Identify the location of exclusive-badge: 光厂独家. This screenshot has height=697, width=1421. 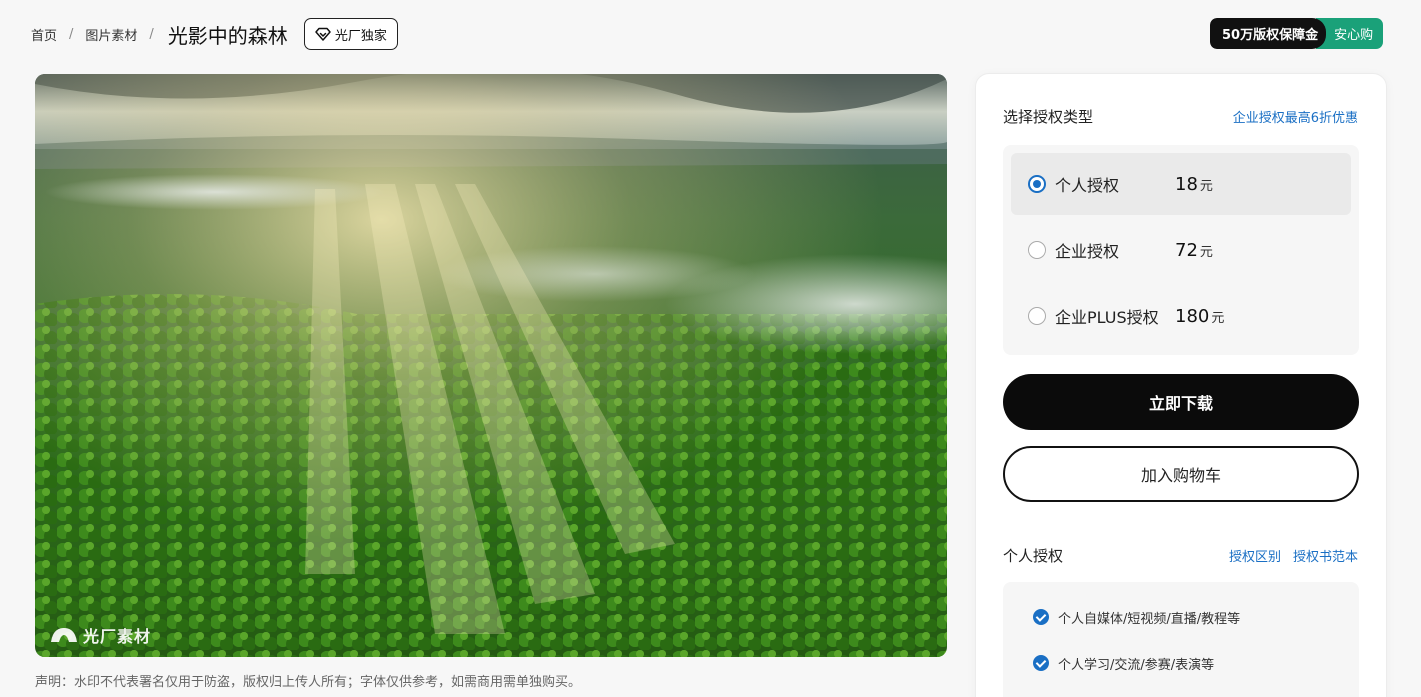
(350, 34).